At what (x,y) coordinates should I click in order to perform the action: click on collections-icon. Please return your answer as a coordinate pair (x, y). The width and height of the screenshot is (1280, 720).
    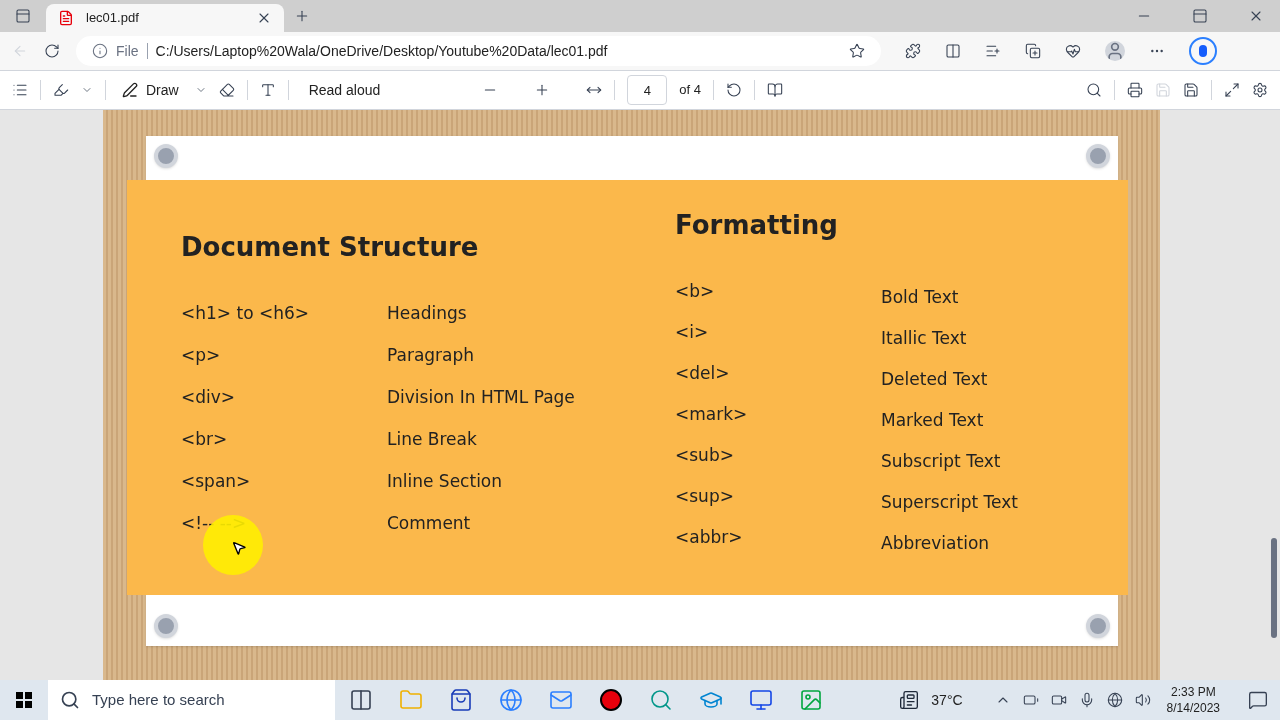
    Looking at the image, I should click on (1033, 51).